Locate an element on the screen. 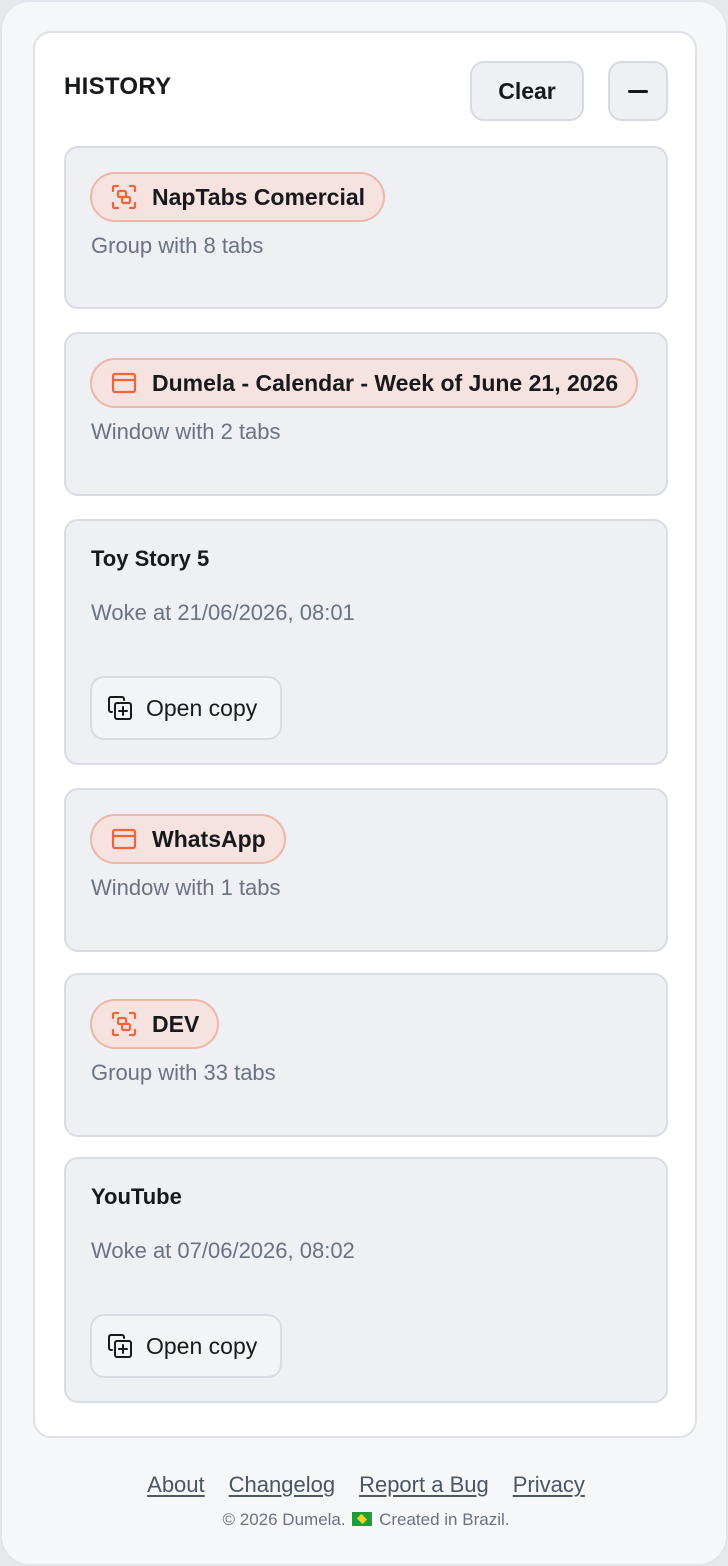  minimize-button is located at coordinates (638, 91).